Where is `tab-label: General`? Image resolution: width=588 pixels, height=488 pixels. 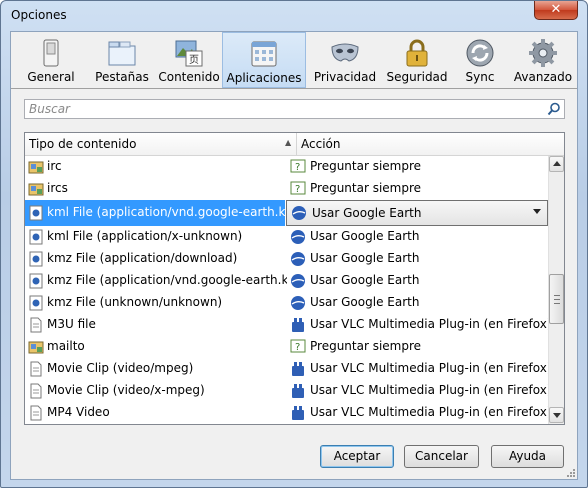 tab-label: General is located at coordinates (51, 77).